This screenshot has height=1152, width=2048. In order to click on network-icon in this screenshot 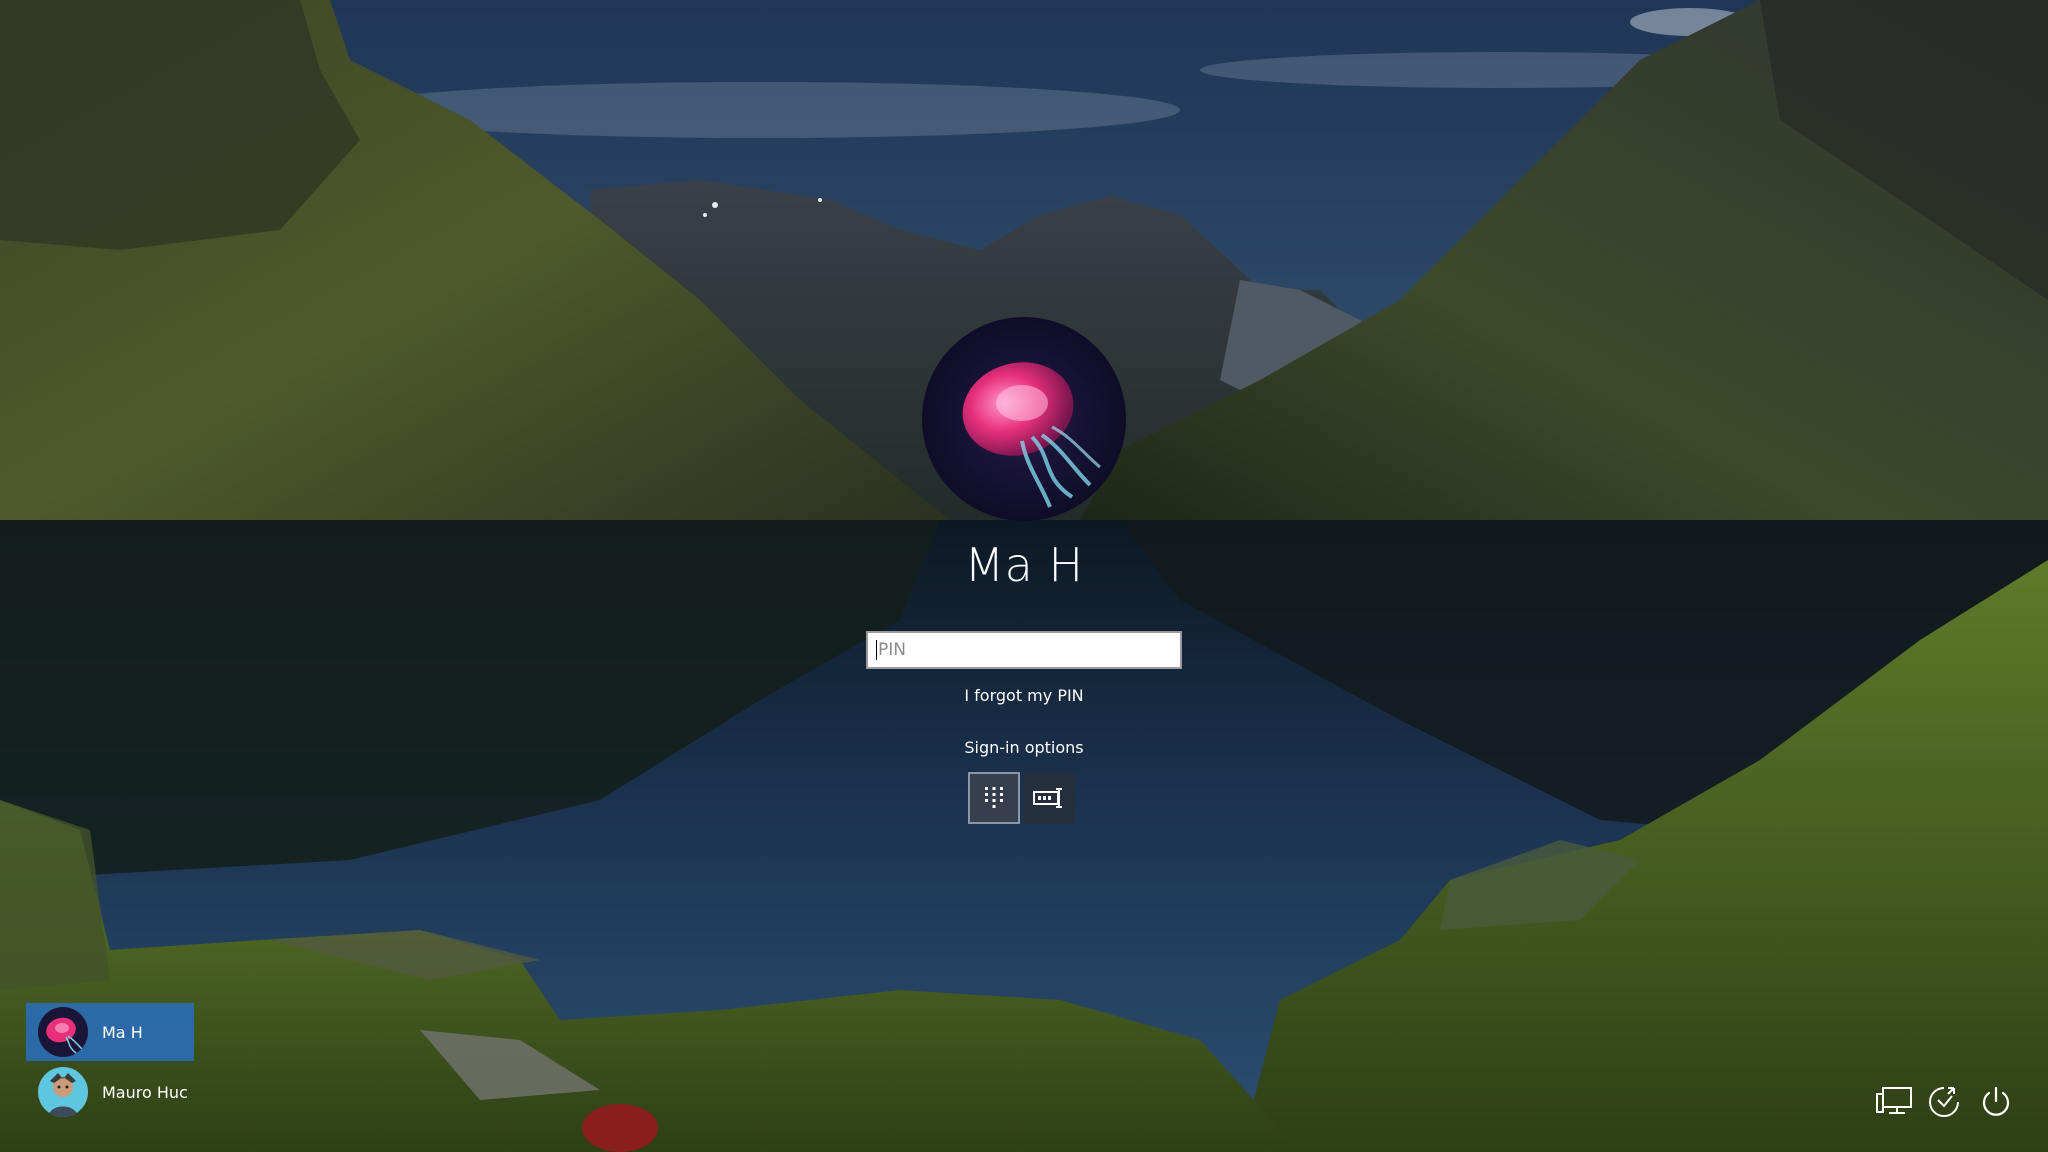, I will do `click(1894, 1100)`.